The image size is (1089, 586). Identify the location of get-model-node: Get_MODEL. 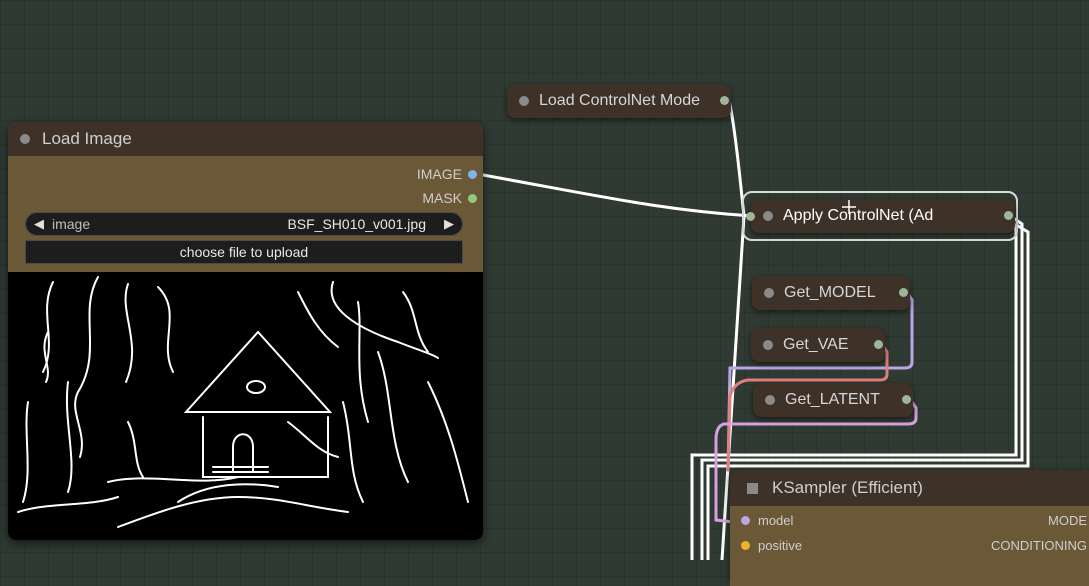
(831, 293).